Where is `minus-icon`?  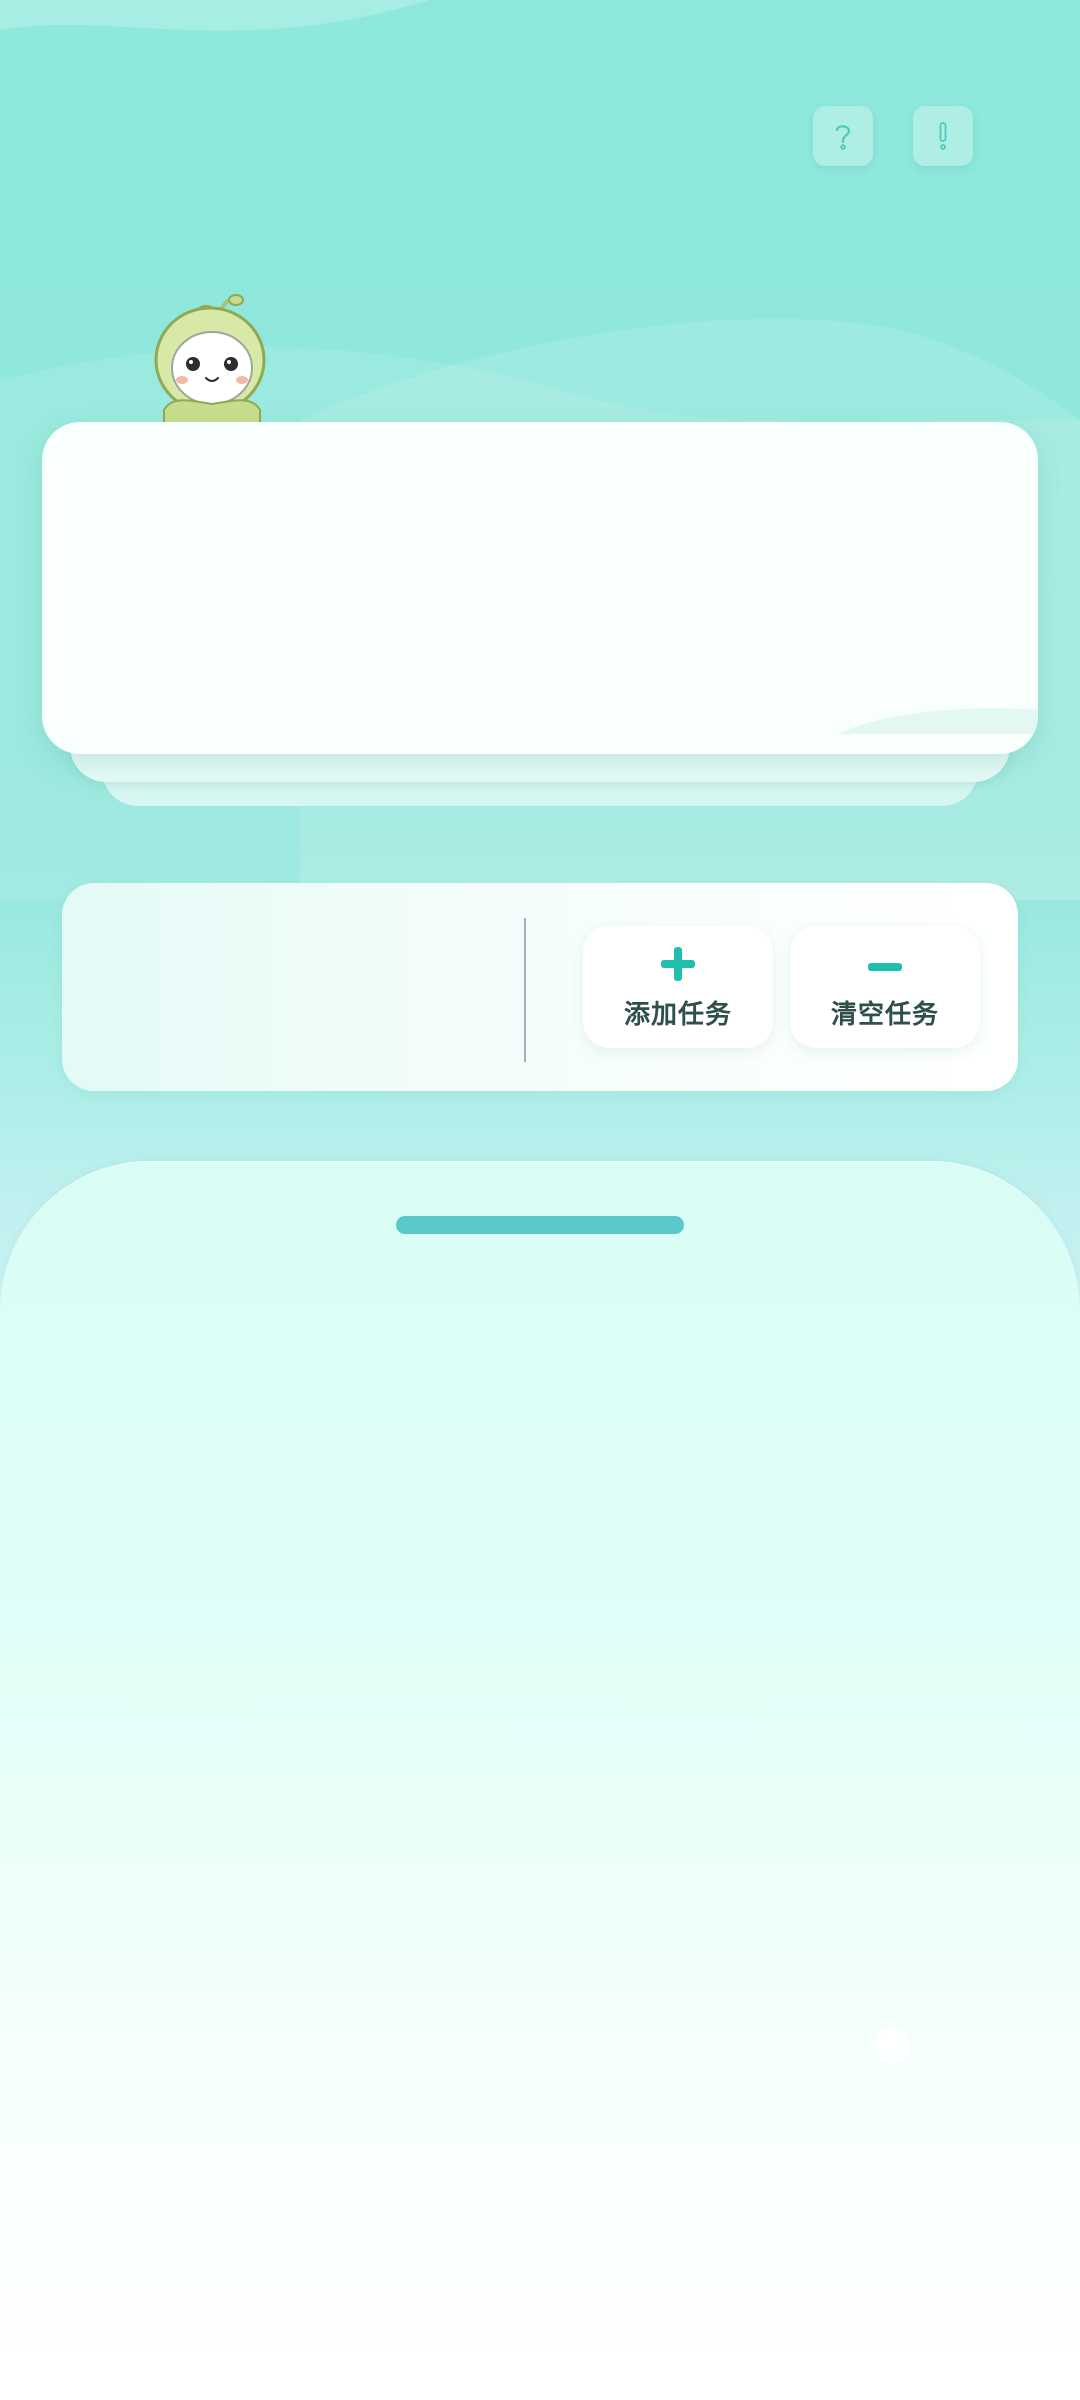
minus-icon is located at coordinates (885, 966).